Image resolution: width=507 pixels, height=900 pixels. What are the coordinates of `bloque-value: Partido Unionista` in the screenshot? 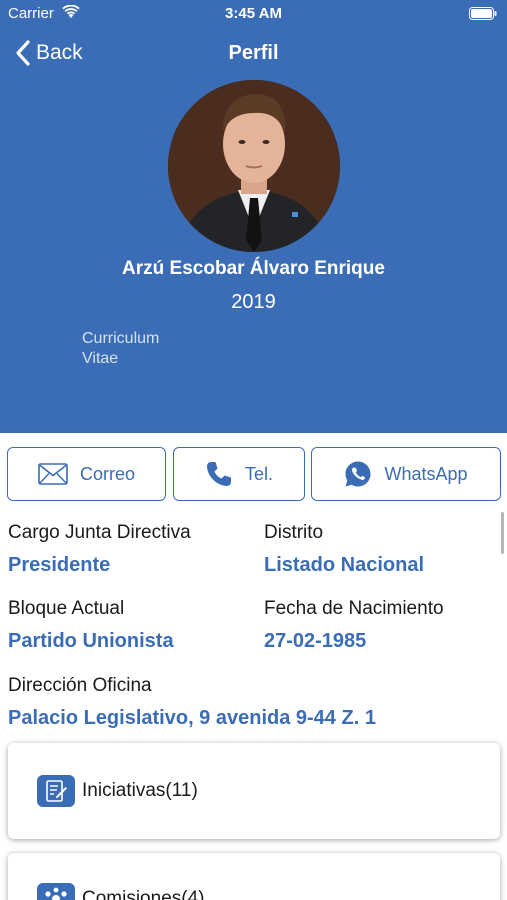 It's located at (91, 641).